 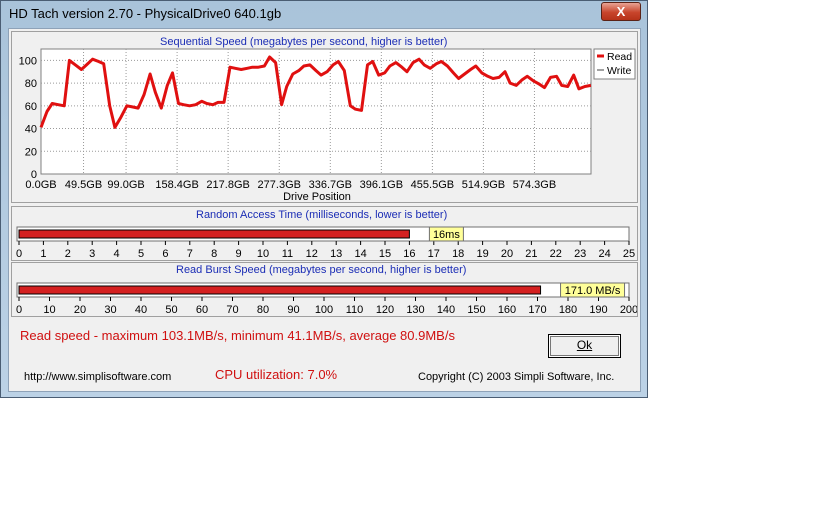 I want to click on scale-tick-label: 130, so click(x=415, y=310).